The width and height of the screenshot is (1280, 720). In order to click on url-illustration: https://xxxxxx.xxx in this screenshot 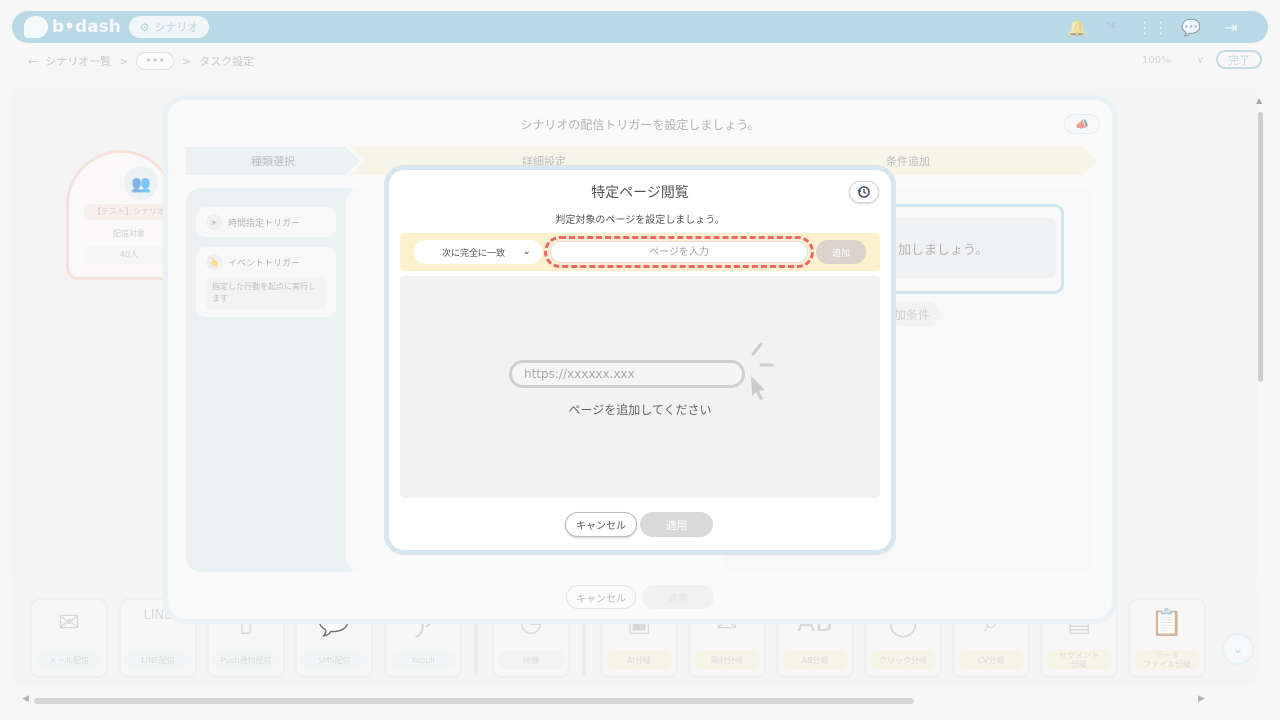, I will do `click(627, 374)`.